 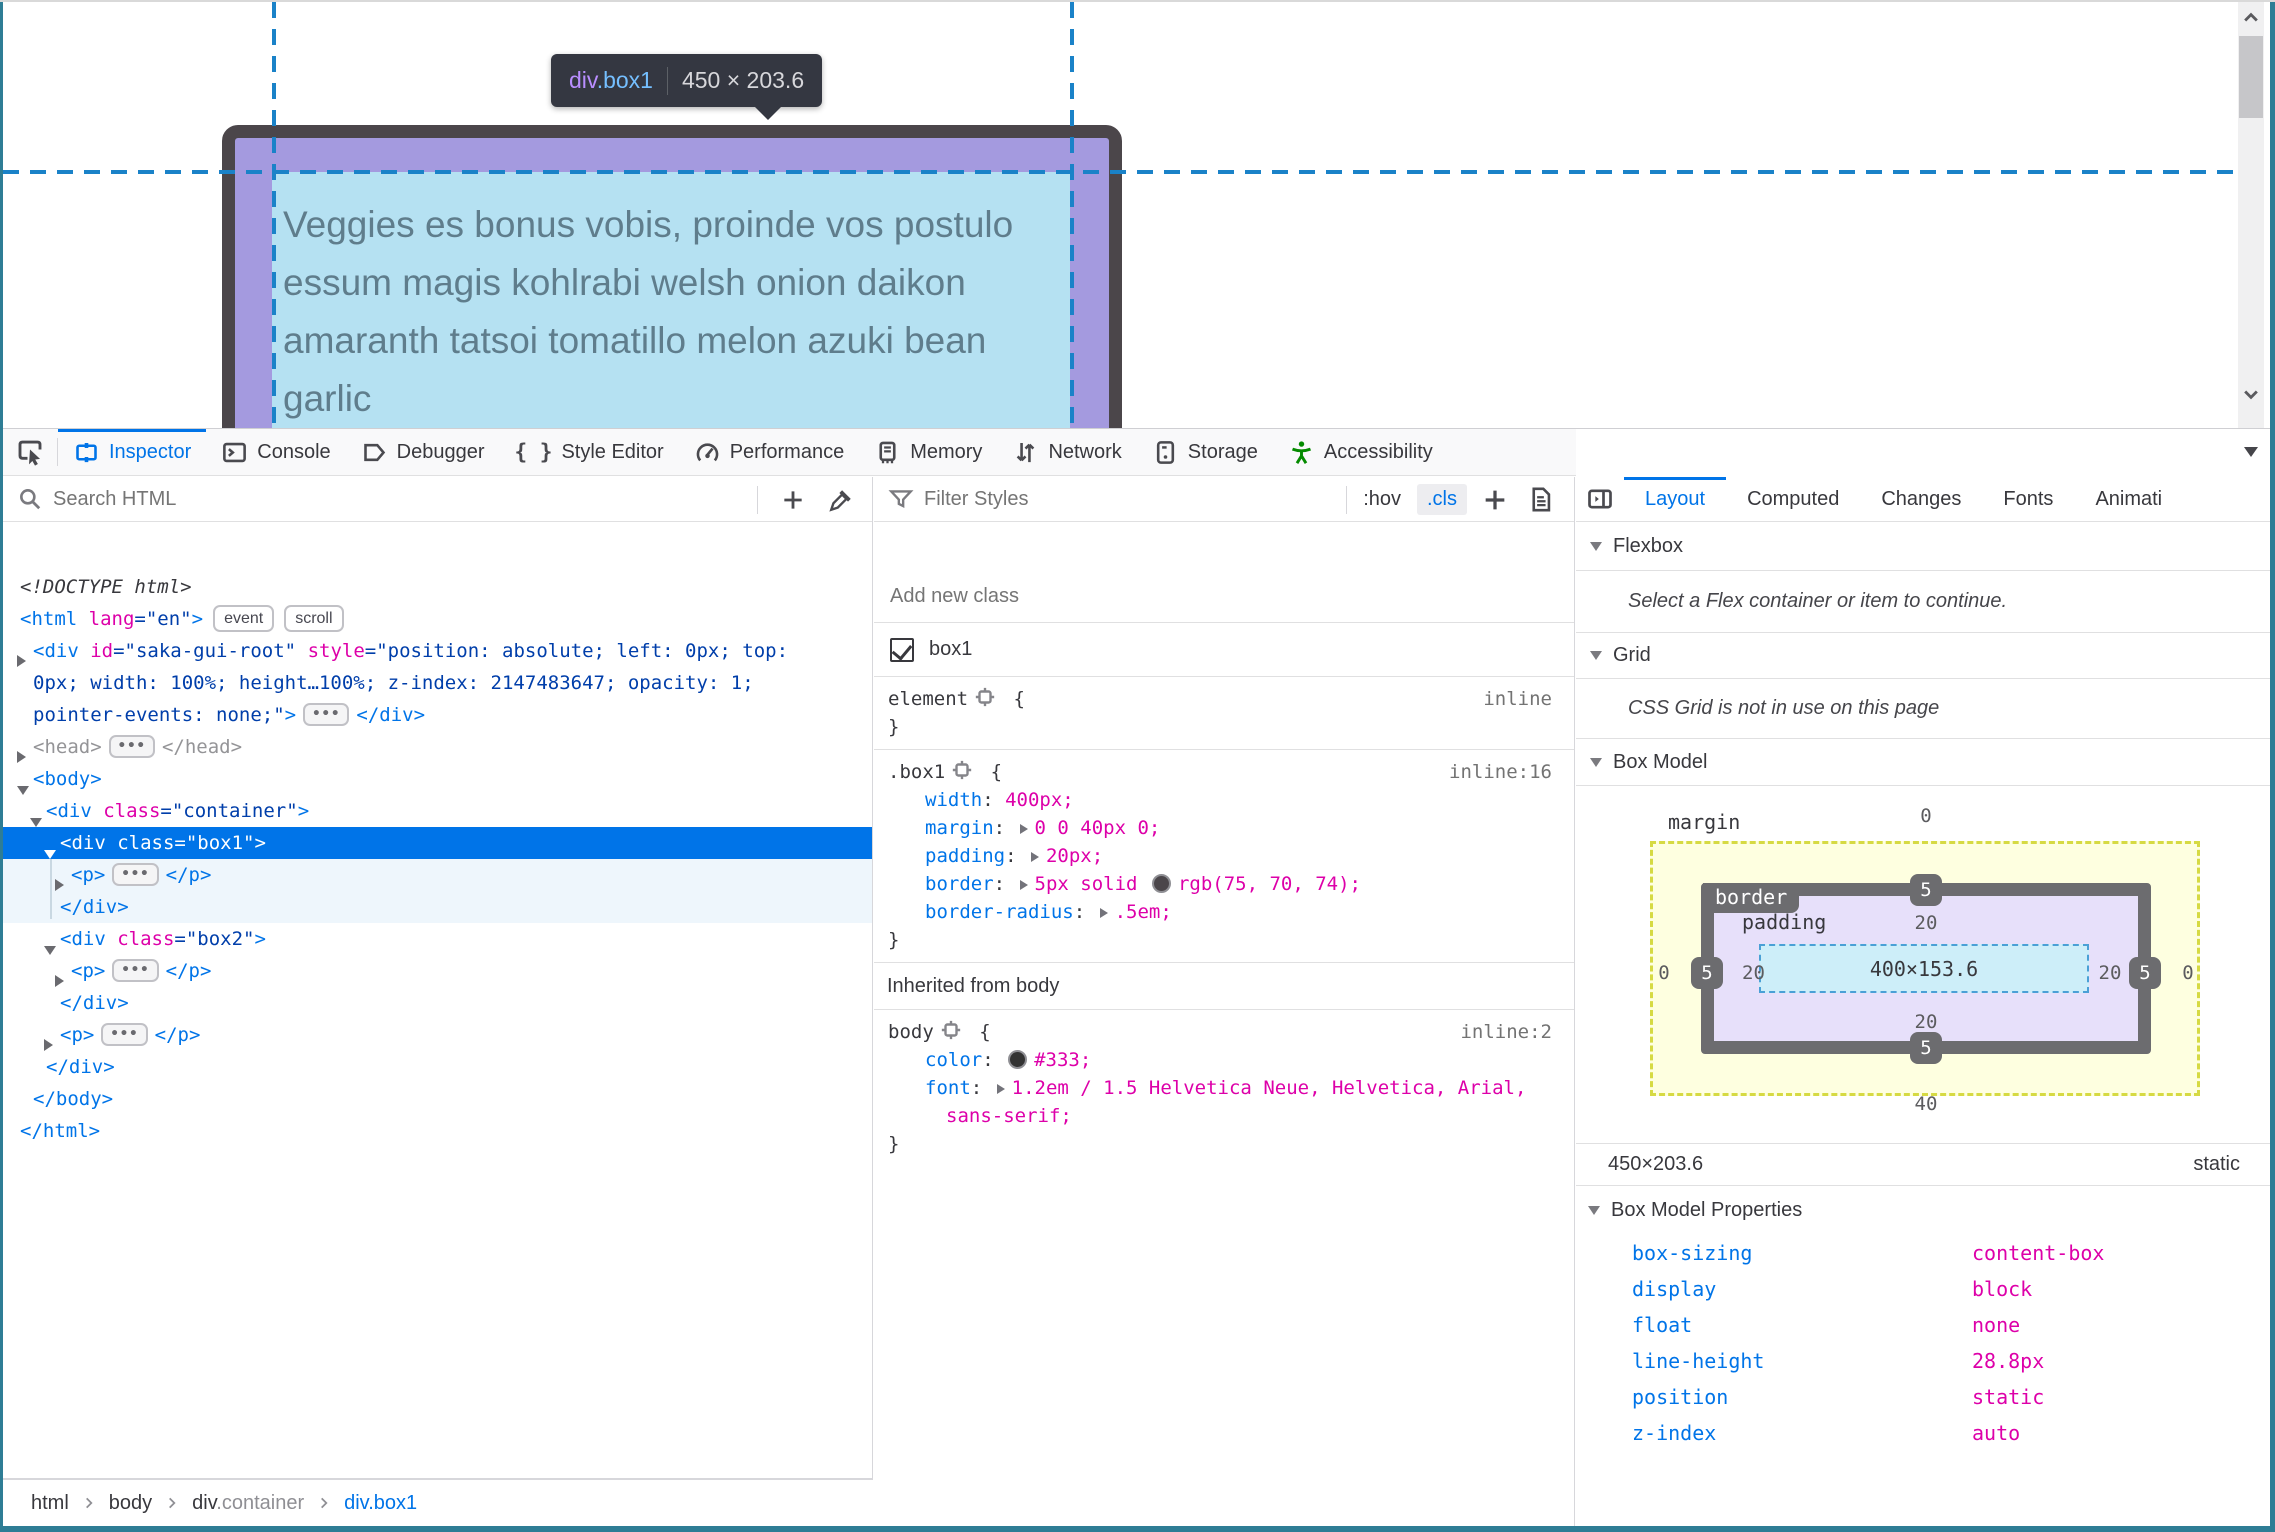 What do you see at coordinates (30, 452) in the screenshot?
I see `node-picker-icon` at bounding box center [30, 452].